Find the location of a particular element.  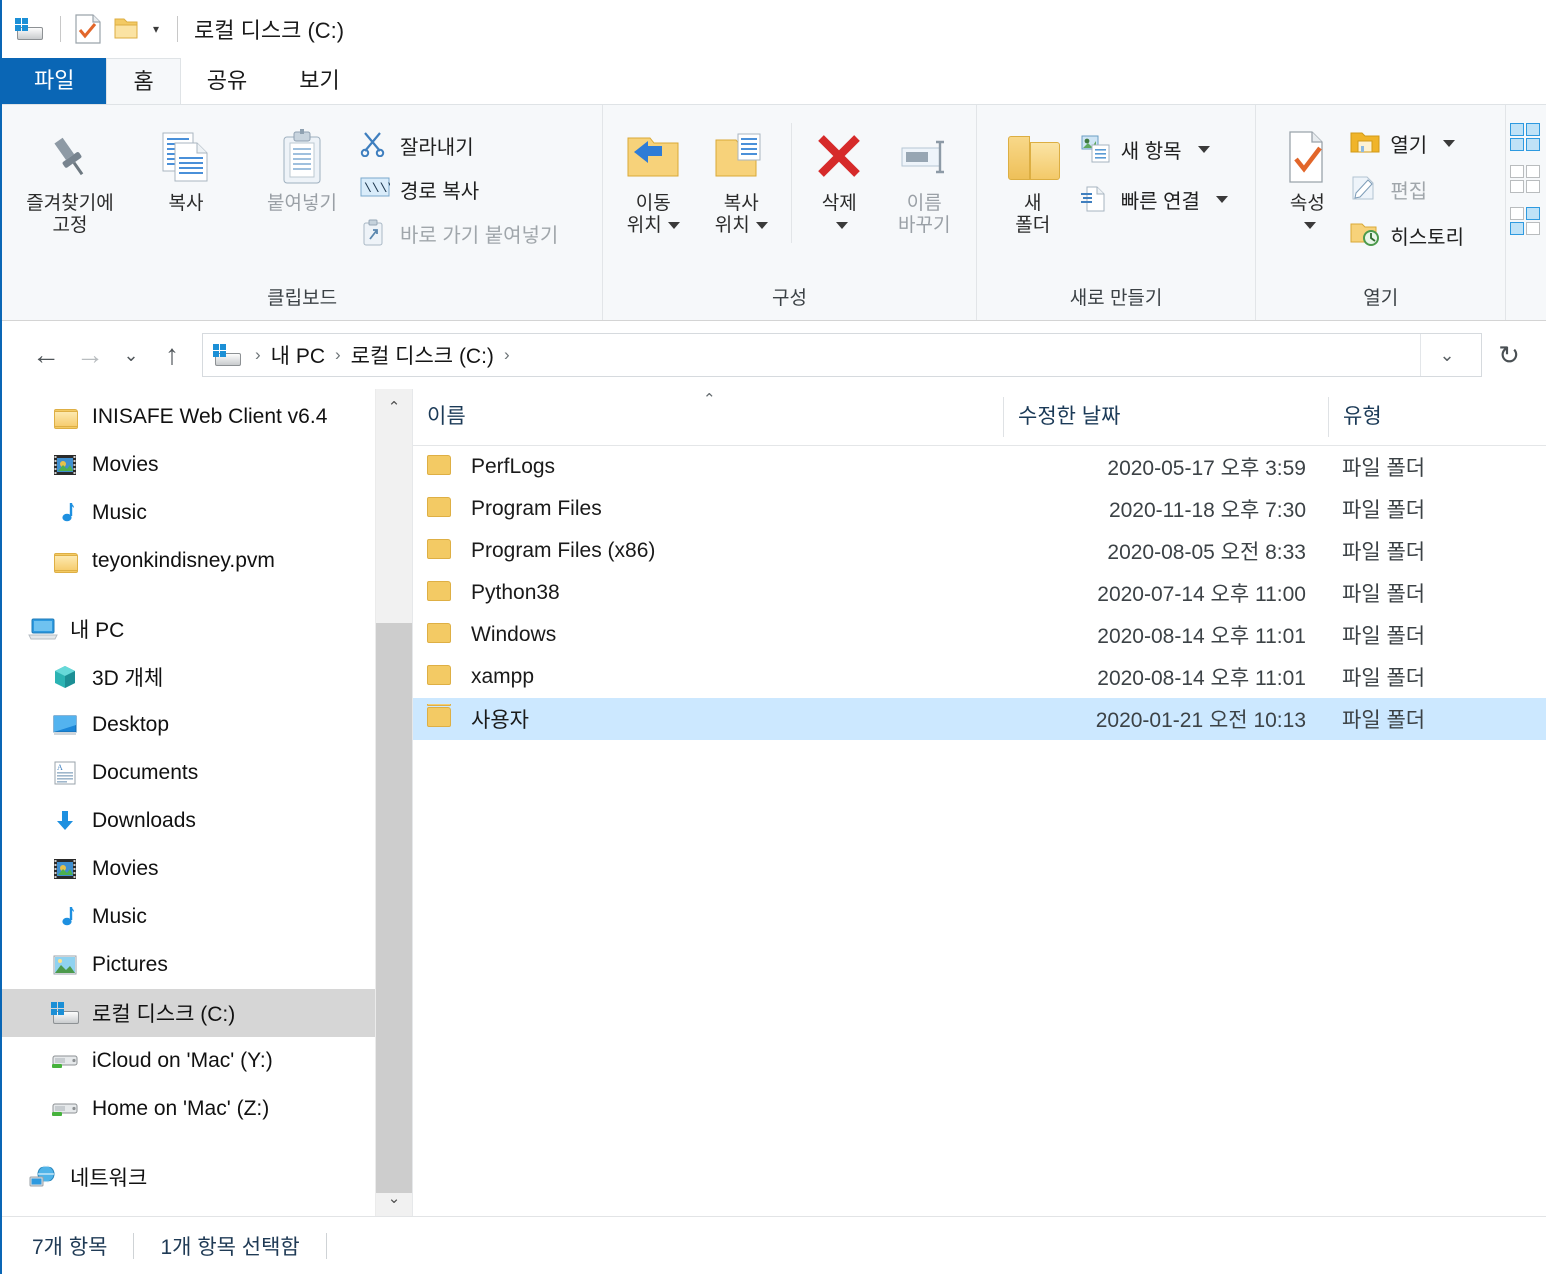

open-caret is located at coordinates (1449, 143).